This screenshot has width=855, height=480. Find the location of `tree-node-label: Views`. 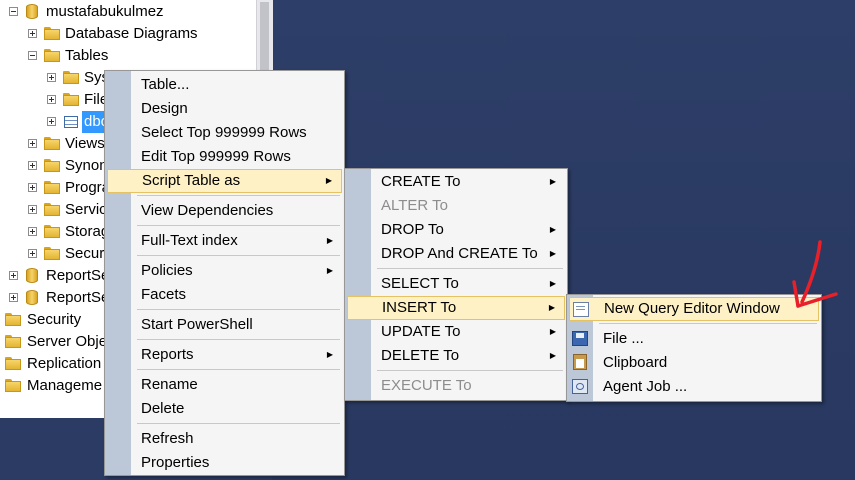

tree-node-label: Views is located at coordinates (85, 143).